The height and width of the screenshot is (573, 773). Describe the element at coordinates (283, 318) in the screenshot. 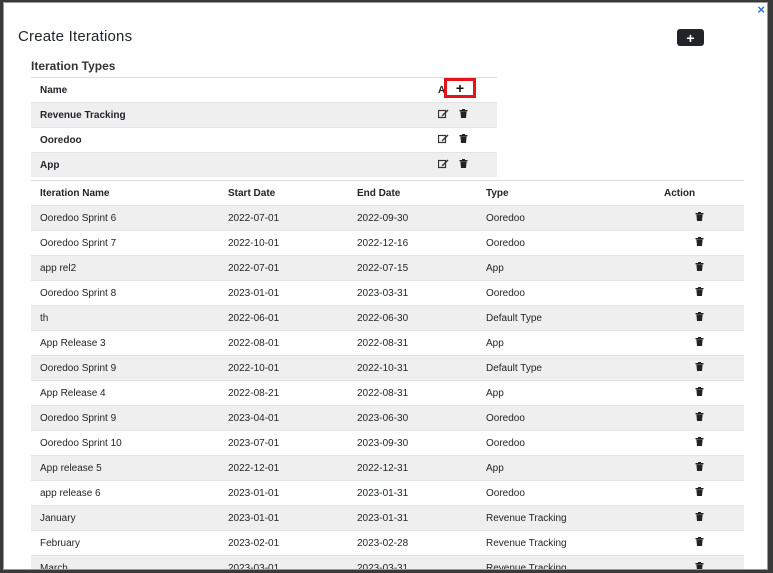

I see `iteration-start-date: 2022-06-01` at that location.